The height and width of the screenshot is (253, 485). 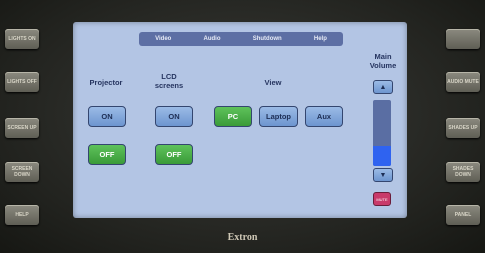 I want to click on brand-logo: Extron, so click(x=242, y=237).